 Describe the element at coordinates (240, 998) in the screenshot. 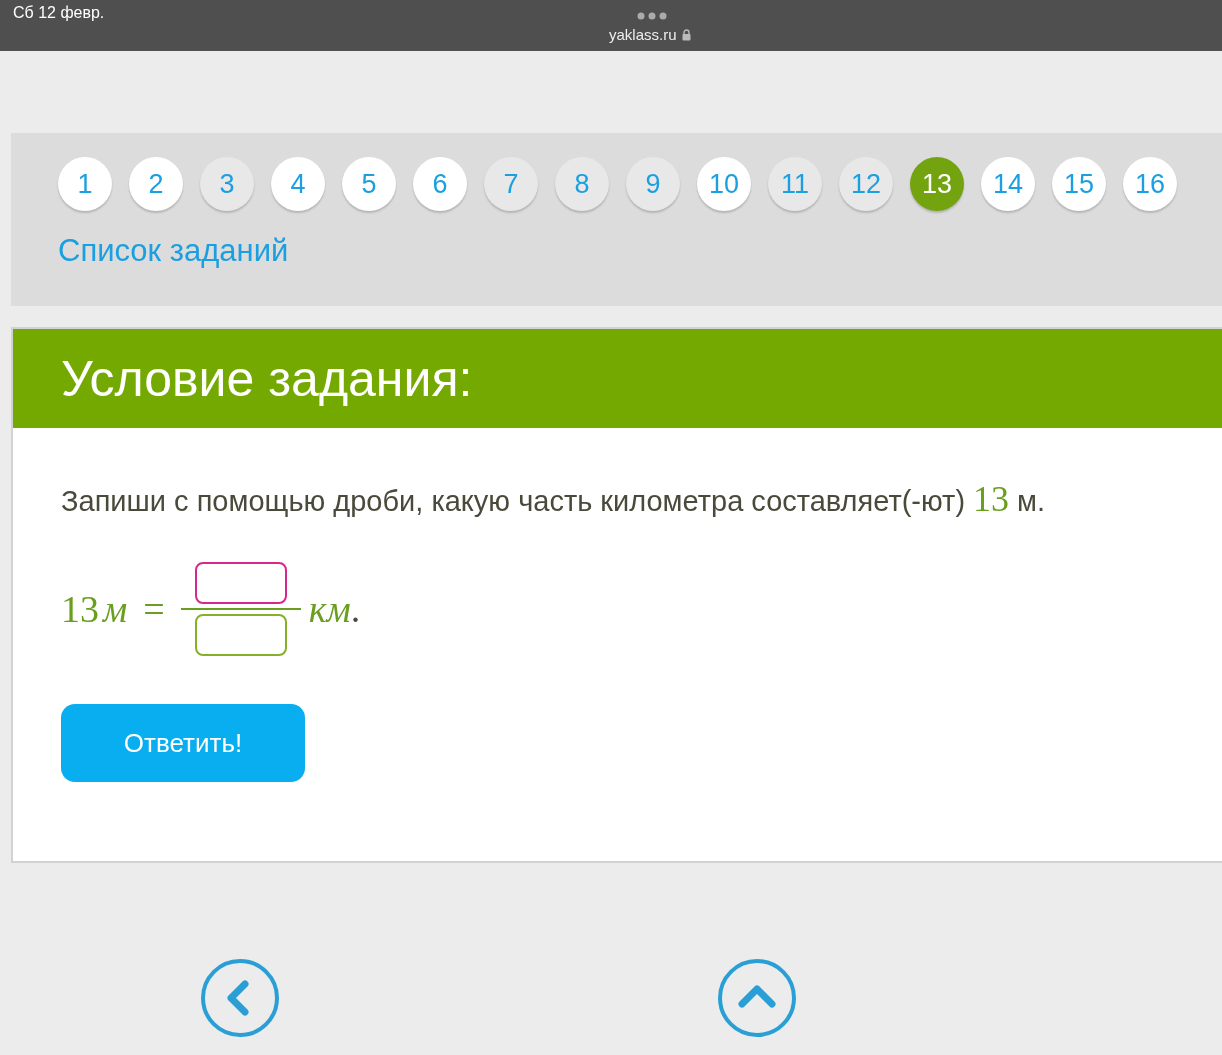

I see `previous-button` at that location.